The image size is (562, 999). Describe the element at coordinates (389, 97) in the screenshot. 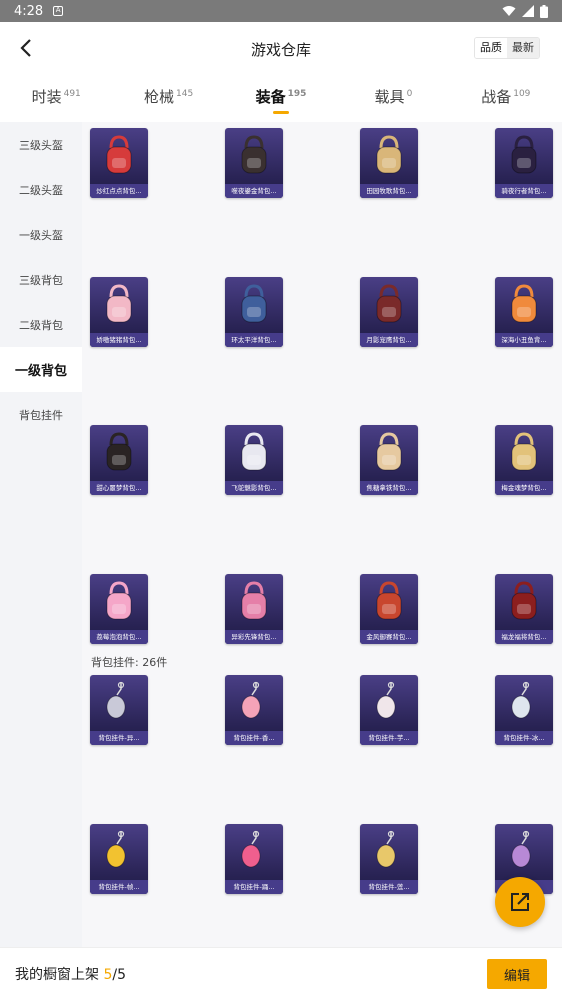

I see `tab-label: 载具` at that location.